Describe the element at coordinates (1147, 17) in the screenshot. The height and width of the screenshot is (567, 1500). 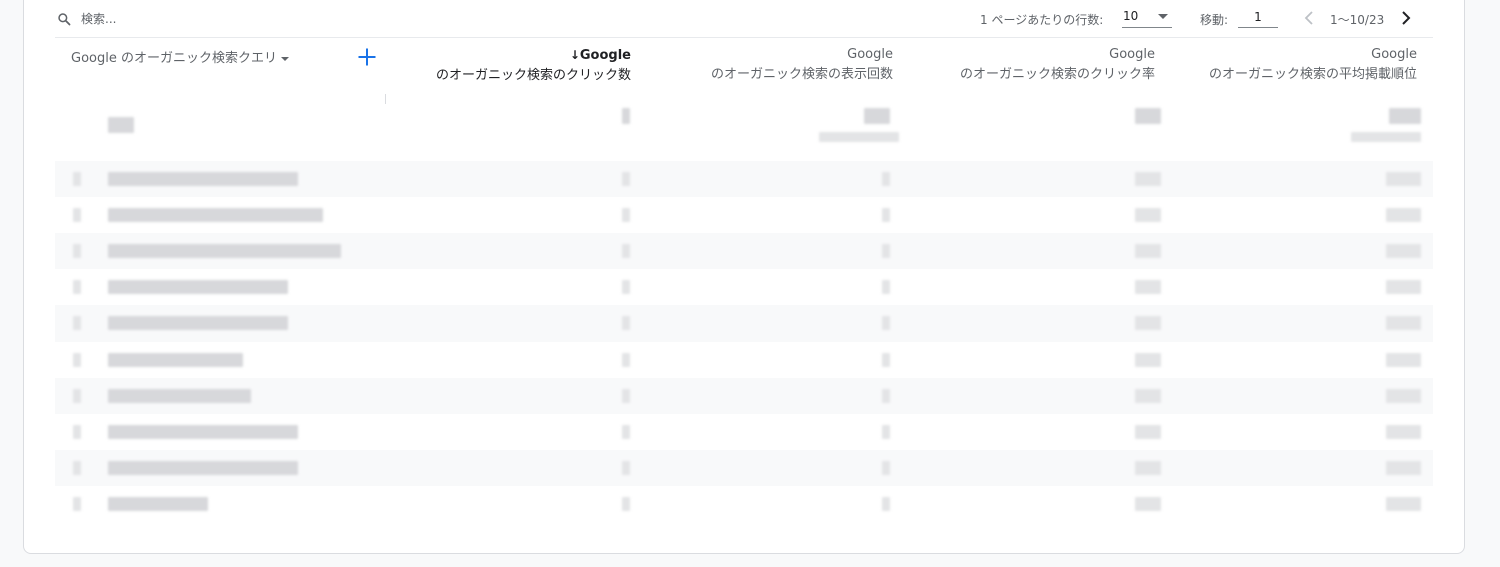
I see `rows-per-page-select: 10` at that location.